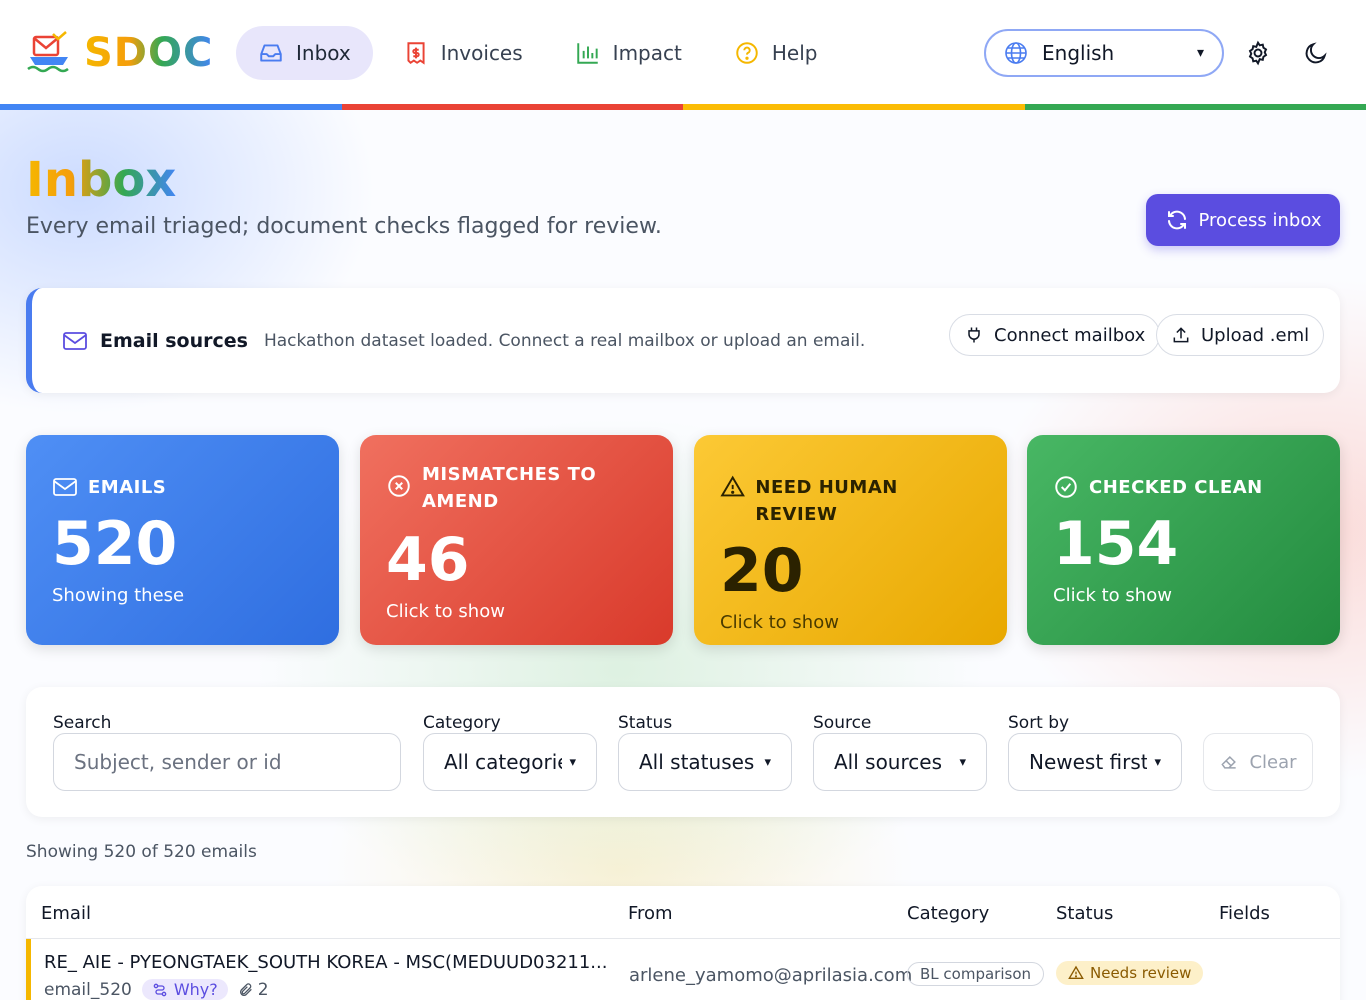 The width and height of the screenshot is (1366, 1000). What do you see at coordinates (683, 107) in the screenshot?
I see `brand-stripe` at bounding box center [683, 107].